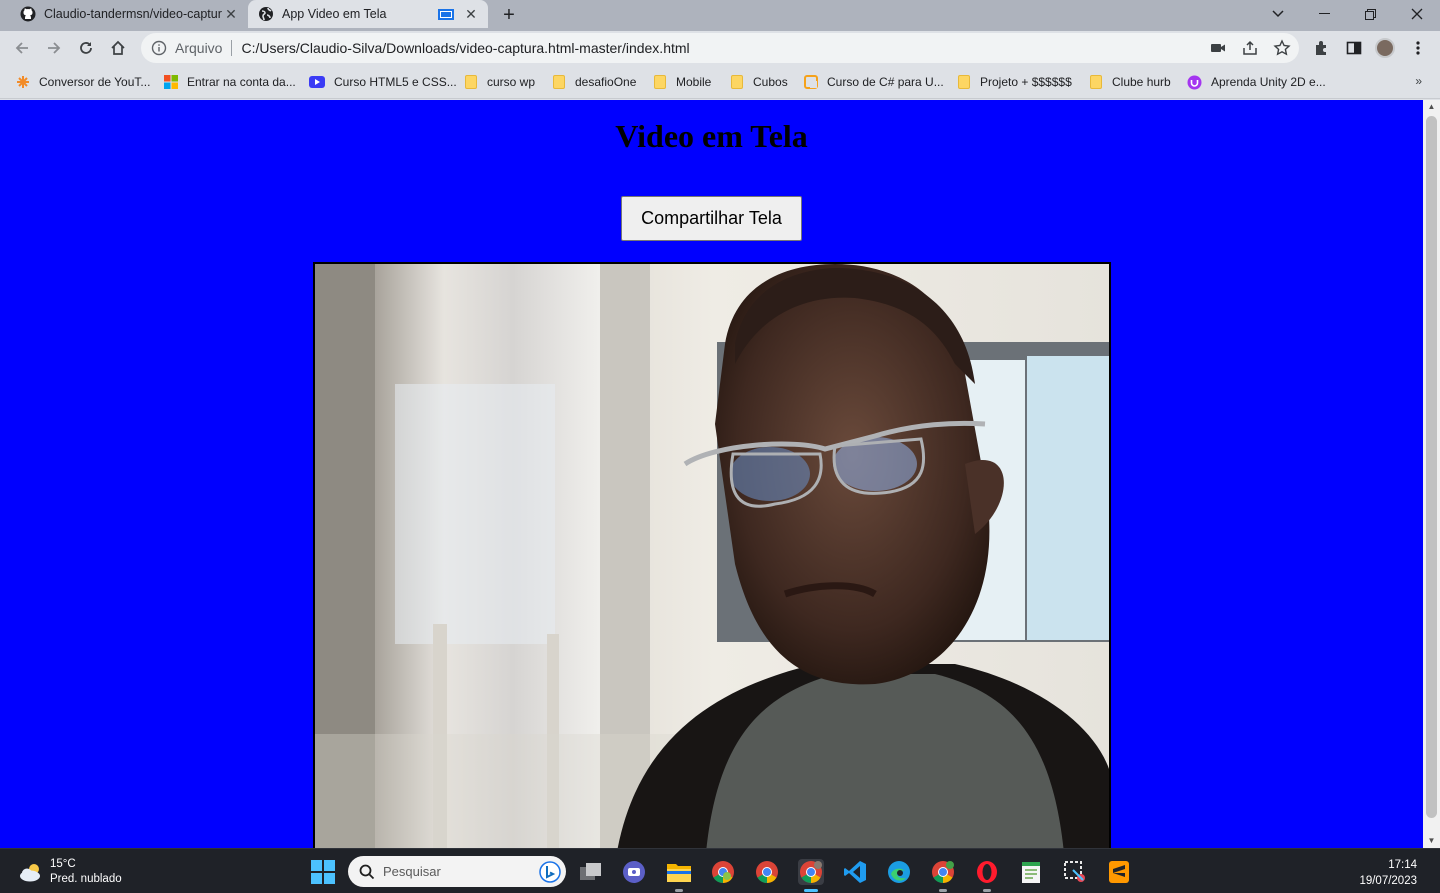 The image size is (1440, 893). What do you see at coordinates (943, 875) in the screenshot?
I see `chrome-canary-icon` at bounding box center [943, 875].